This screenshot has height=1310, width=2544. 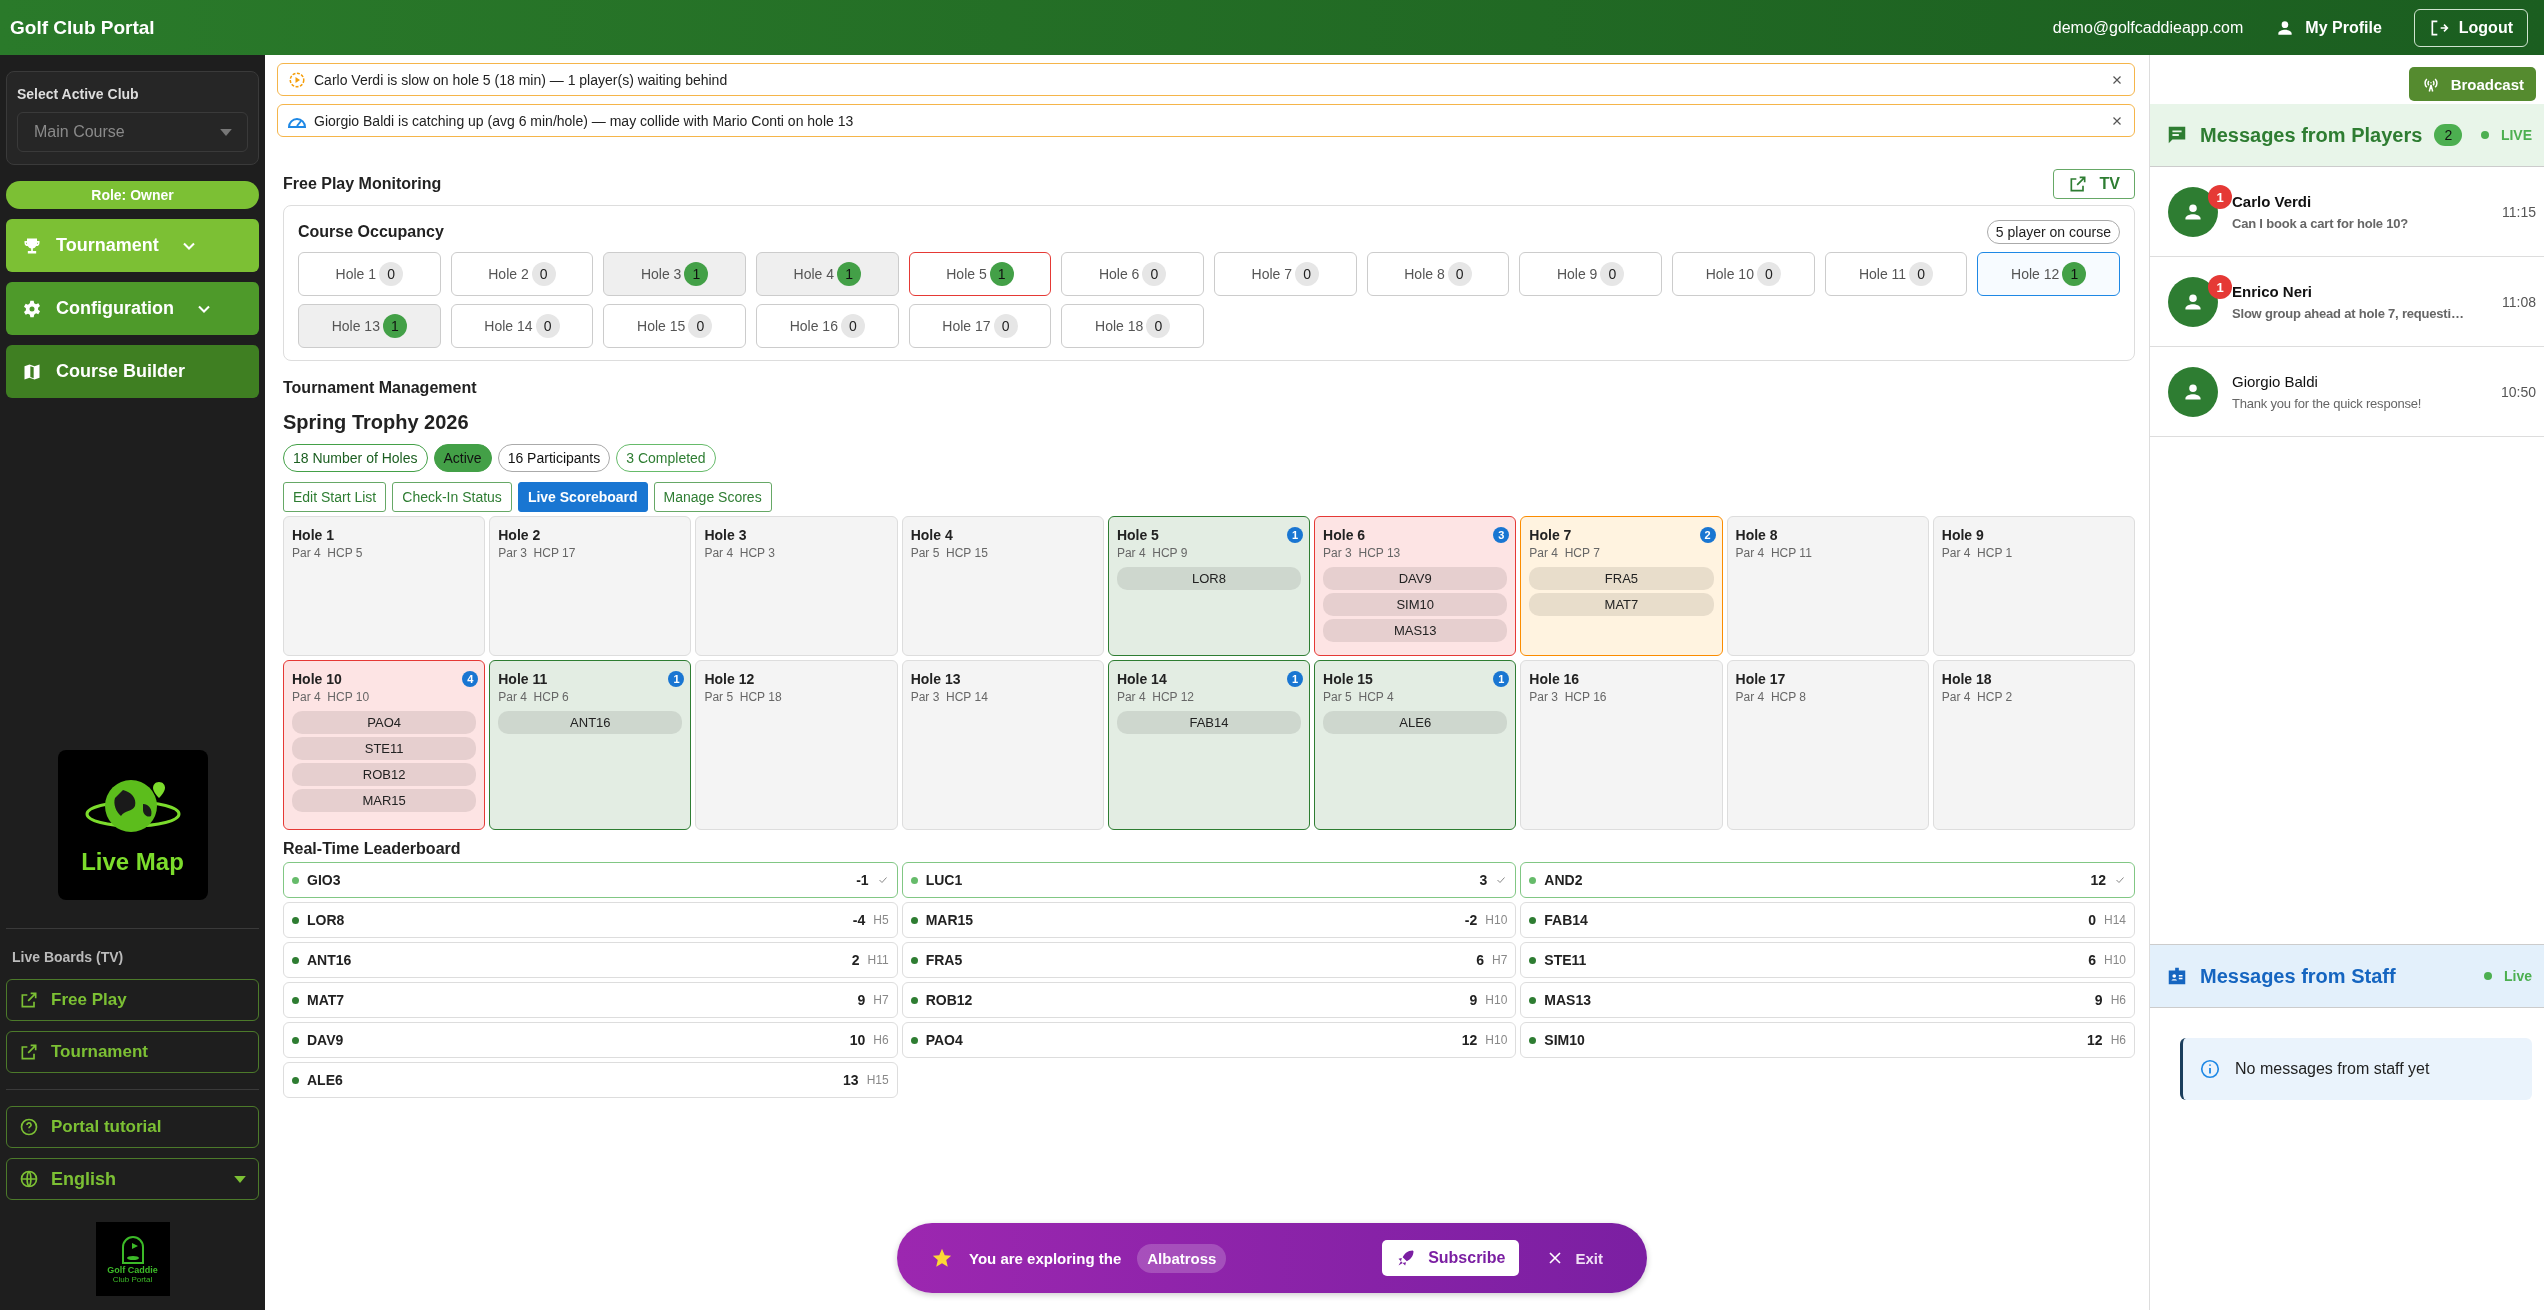 I want to click on profile-button: My Profile, so click(x=2328, y=27).